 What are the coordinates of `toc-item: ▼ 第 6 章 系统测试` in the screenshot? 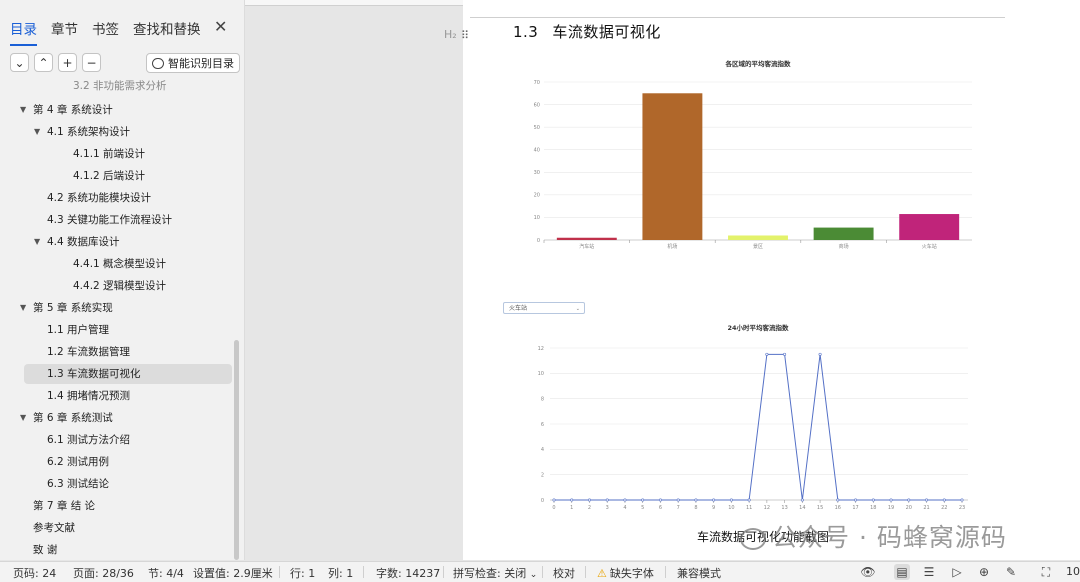 It's located at (66, 418).